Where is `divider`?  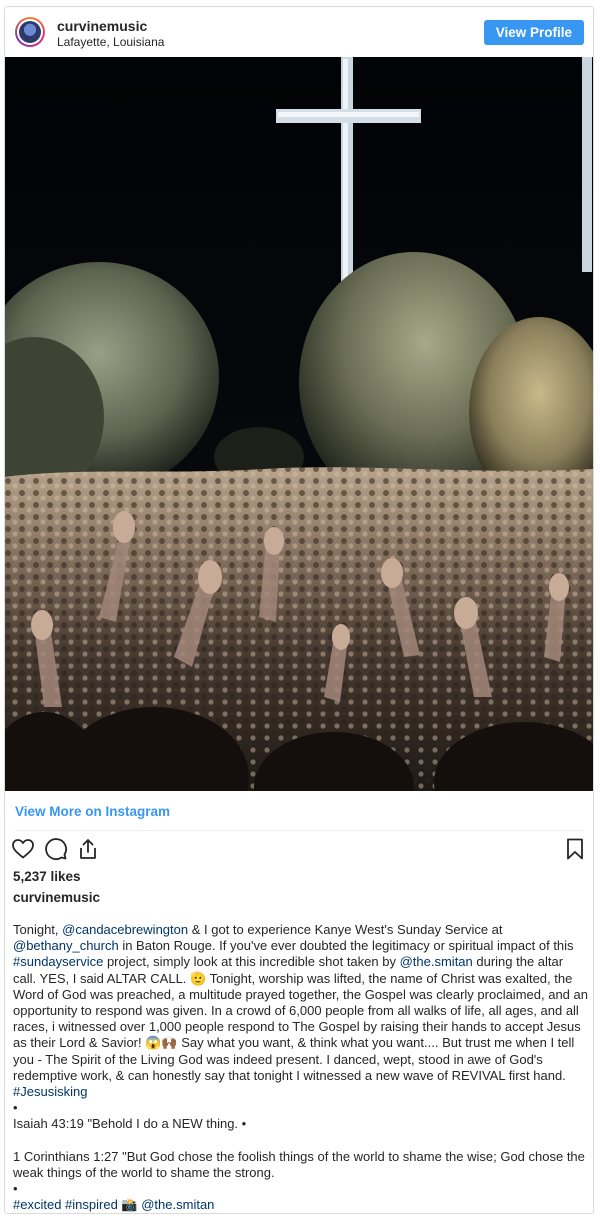 divider is located at coordinates (299, 830).